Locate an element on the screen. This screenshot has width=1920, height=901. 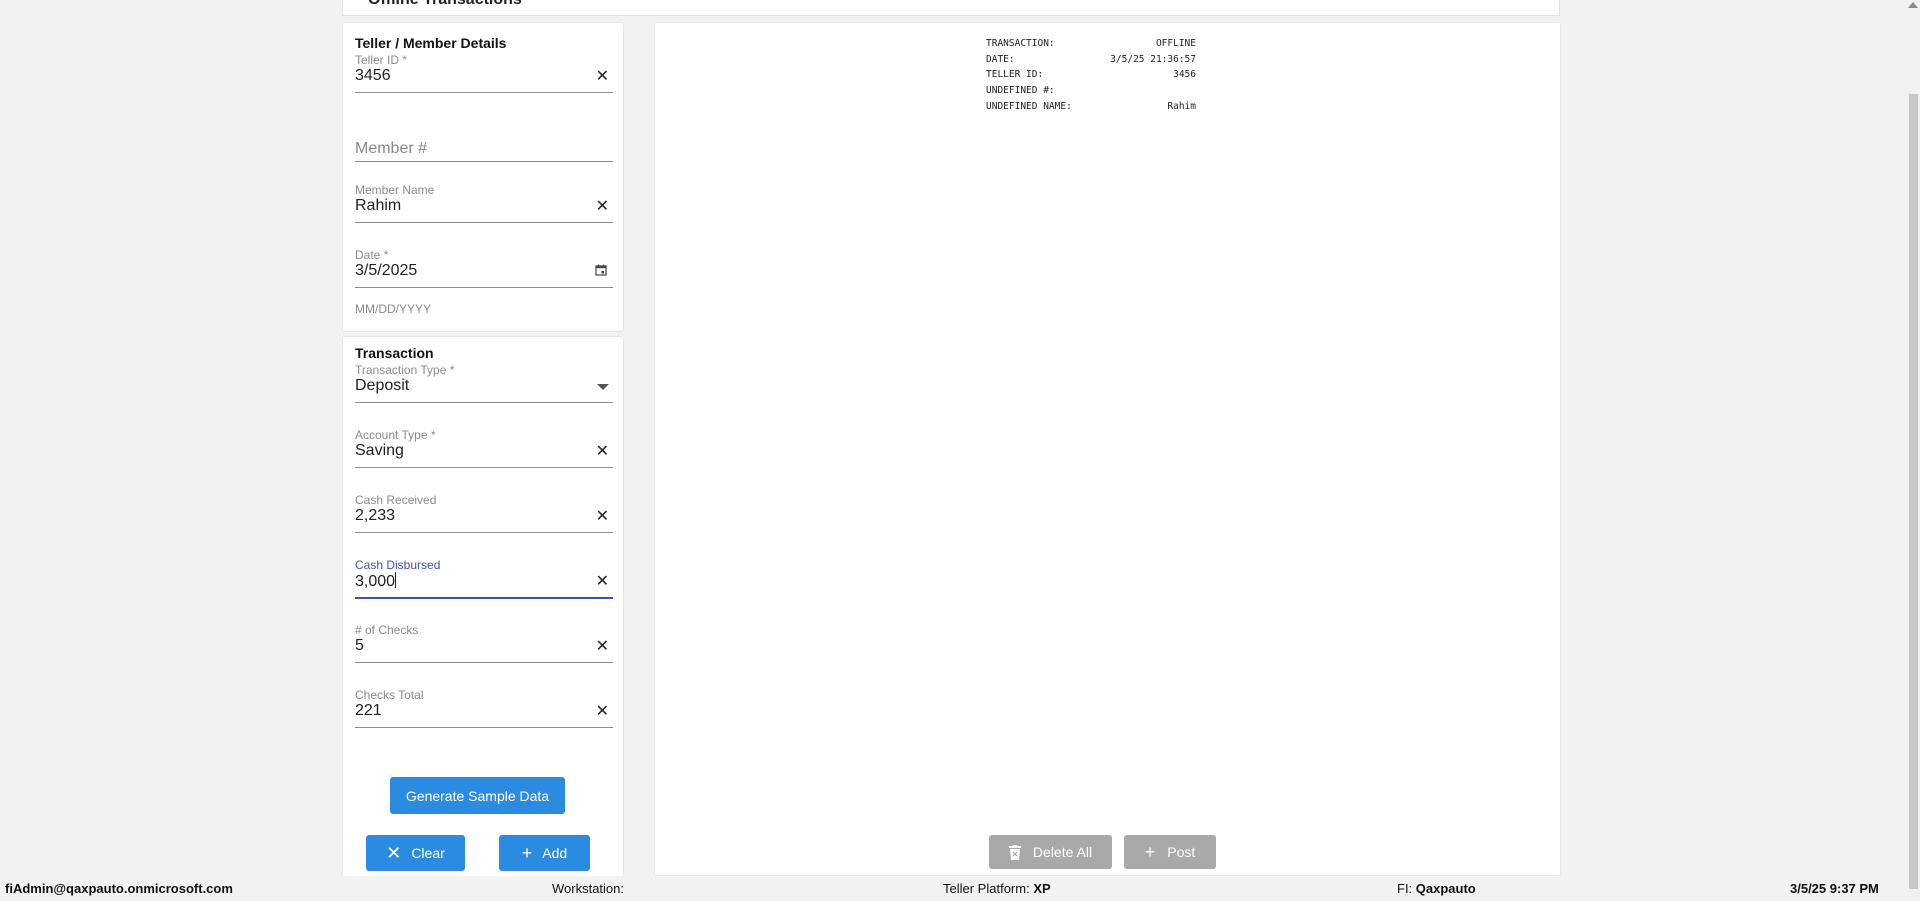
fi-info: FI: Qaxpauto is located at coordinates (1436, 888).